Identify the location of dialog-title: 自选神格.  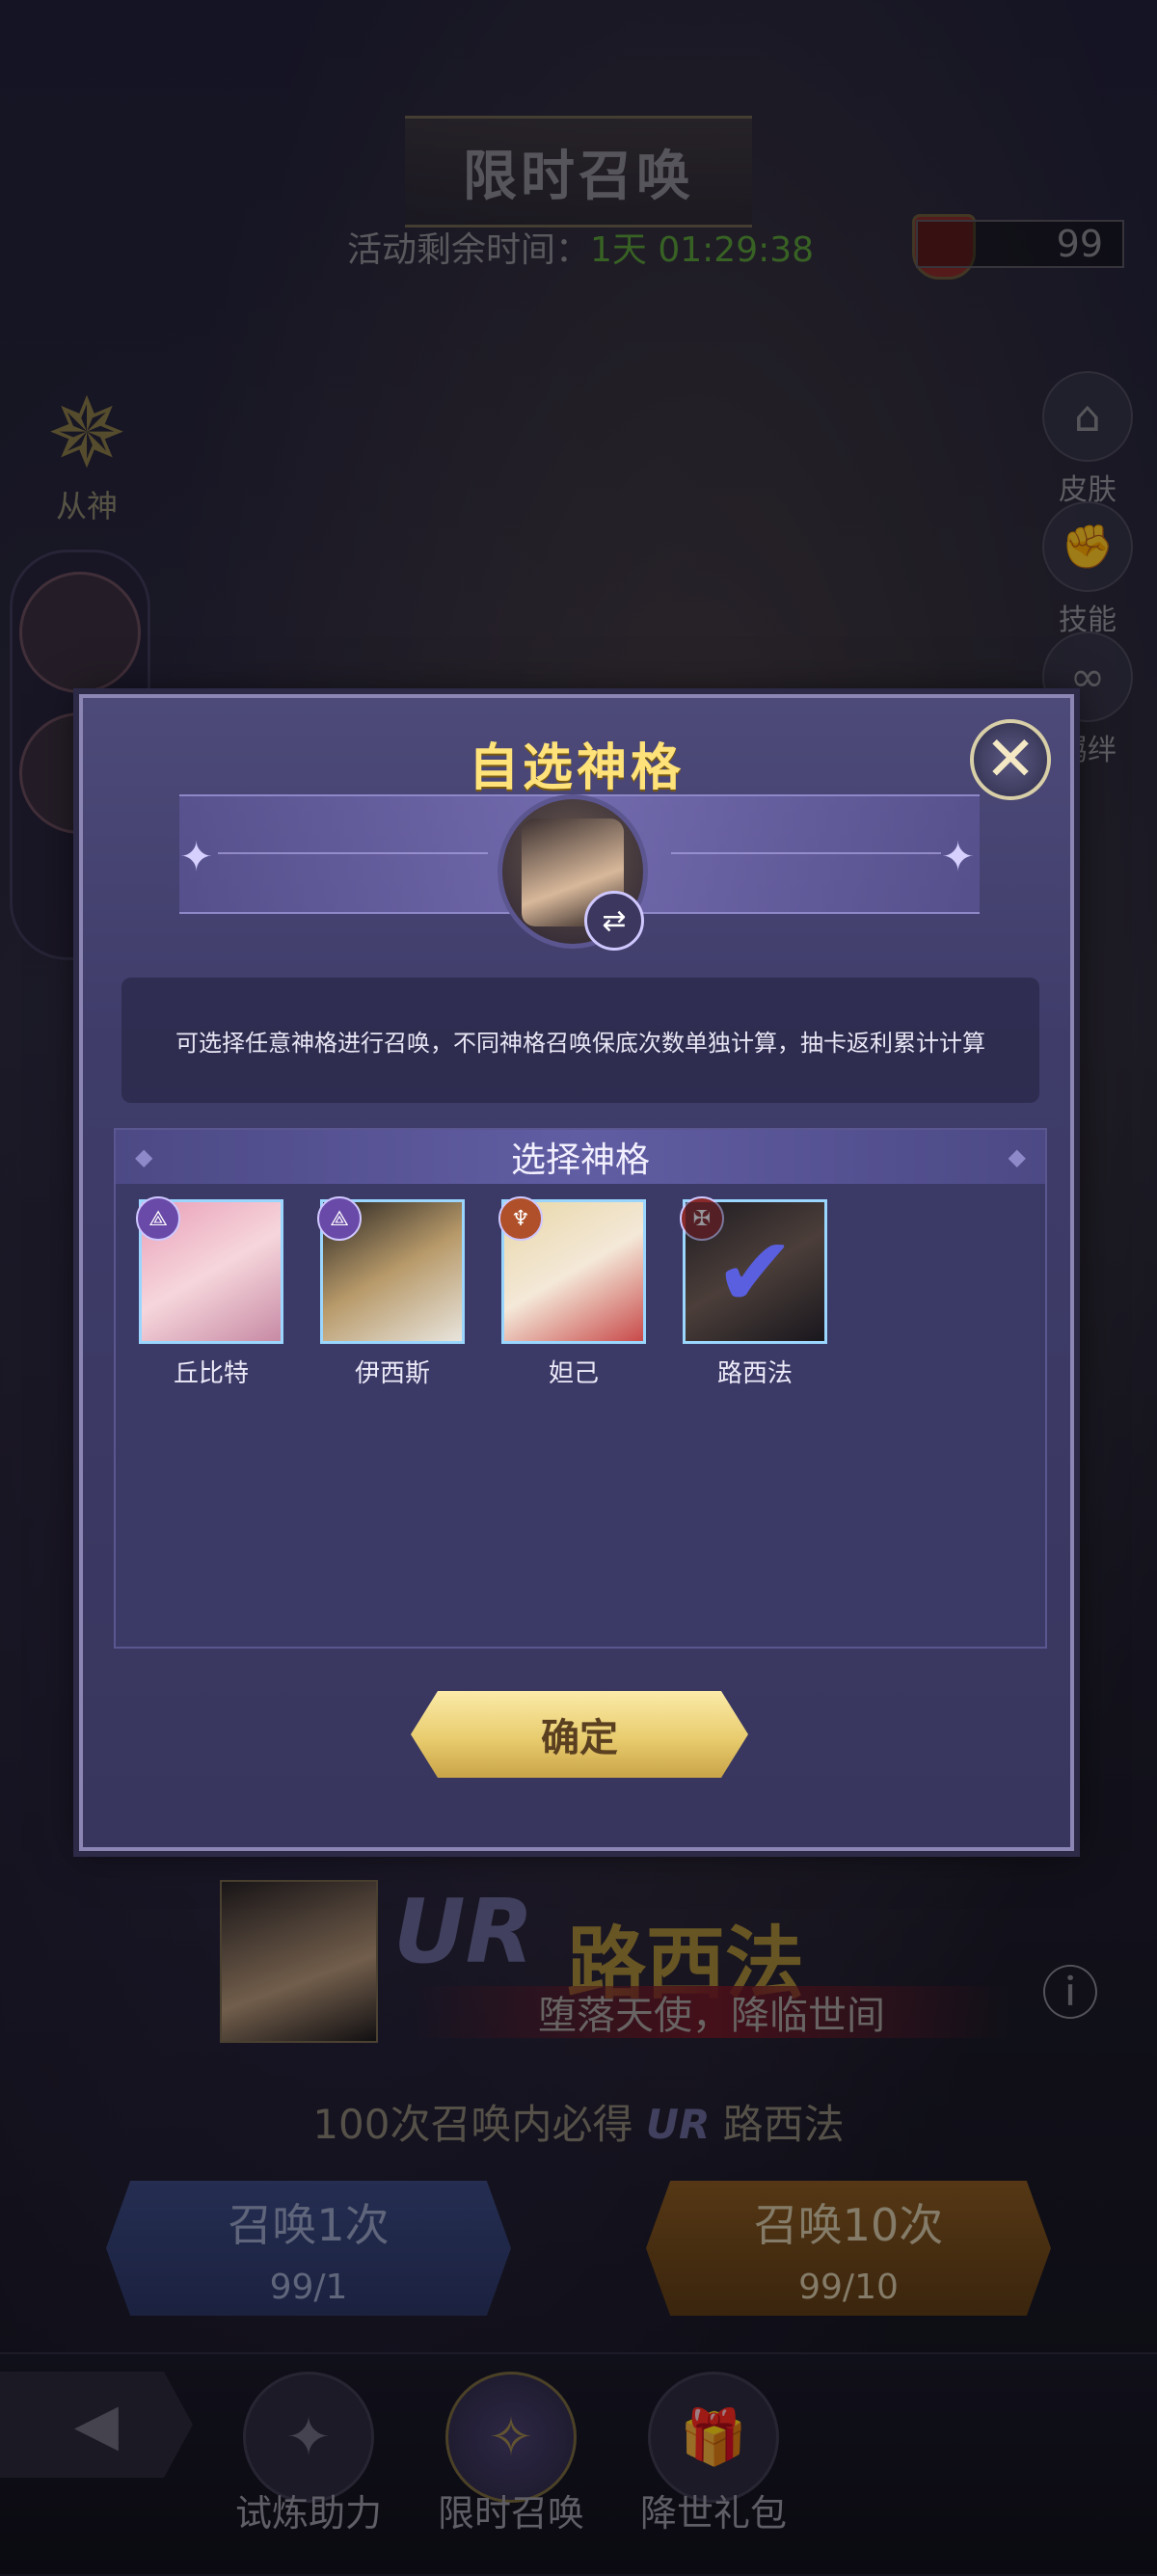
(576, 768).